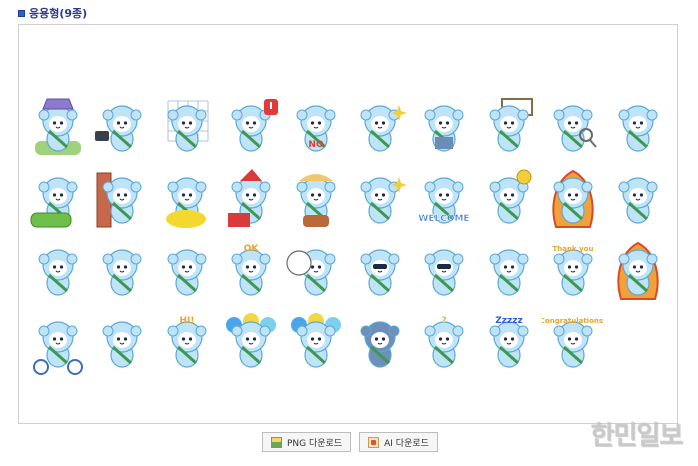 This screenshot has width=698, height=466. Describe the element at coordinates (509, 272) in the screenshot. I see `sticker-sweep-mascot` at that location.